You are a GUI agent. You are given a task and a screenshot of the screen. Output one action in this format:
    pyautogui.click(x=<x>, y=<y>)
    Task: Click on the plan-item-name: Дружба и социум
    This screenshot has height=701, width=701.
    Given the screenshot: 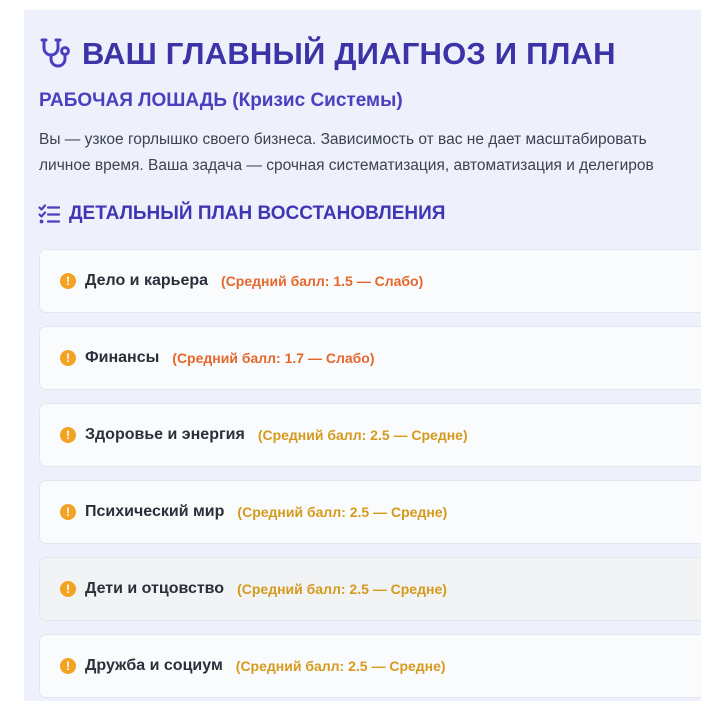 What is the action you would take?
    pyautogui.click(x=154, y=665)
    